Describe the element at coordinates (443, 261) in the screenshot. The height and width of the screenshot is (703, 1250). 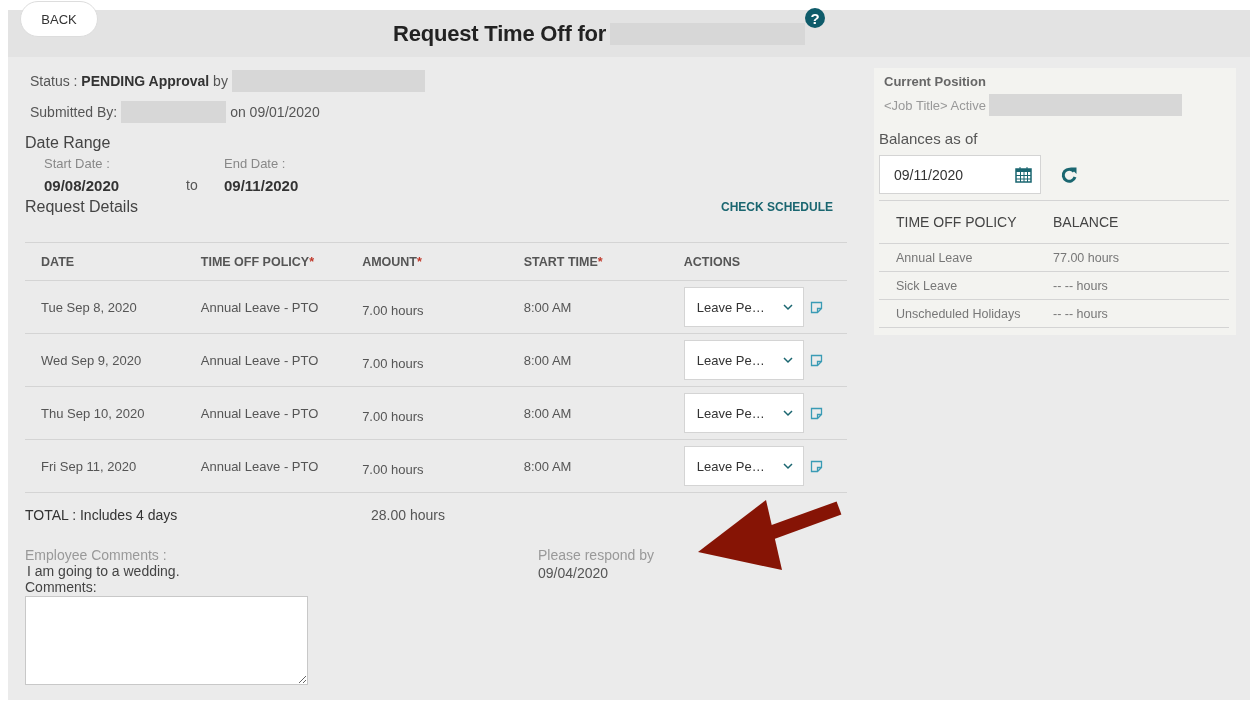
I see `column-header: AMOUNT*` at that location.